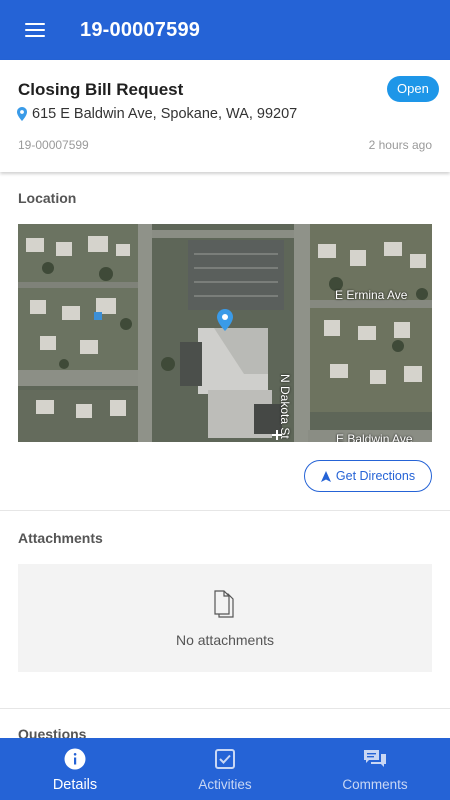 This screenshot has width=450, height=800. I want to click on attachments-empty-state: No attachments, so click(225, 618).